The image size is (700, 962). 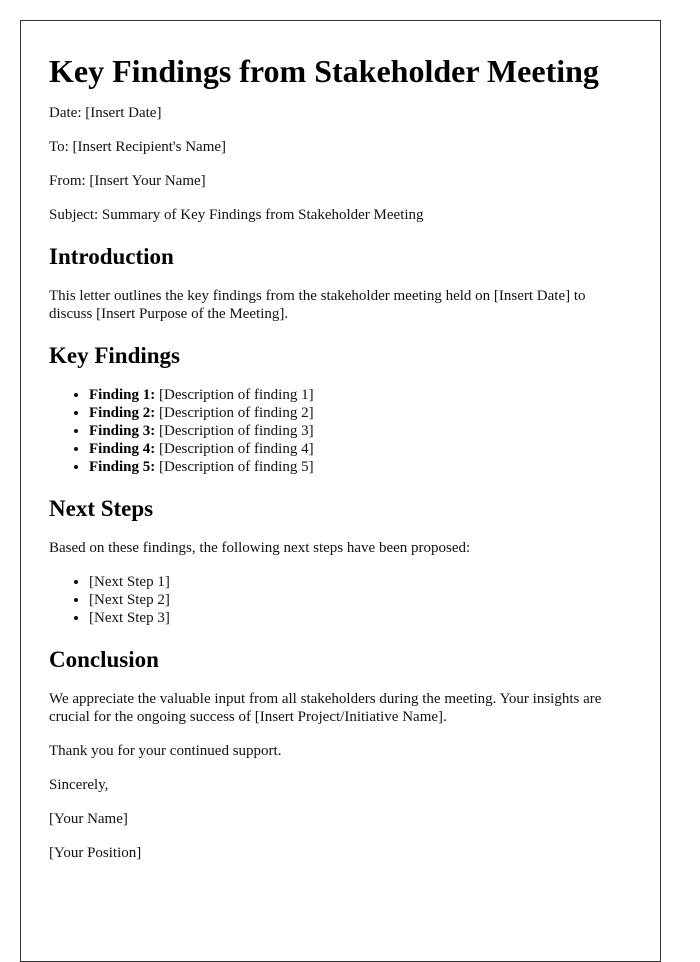 What do you see at coordinates (360, 449) in the screenshot?
I see `finding-item: Finding 4: [Description of finding 4]` at bounding box center [360, 449].